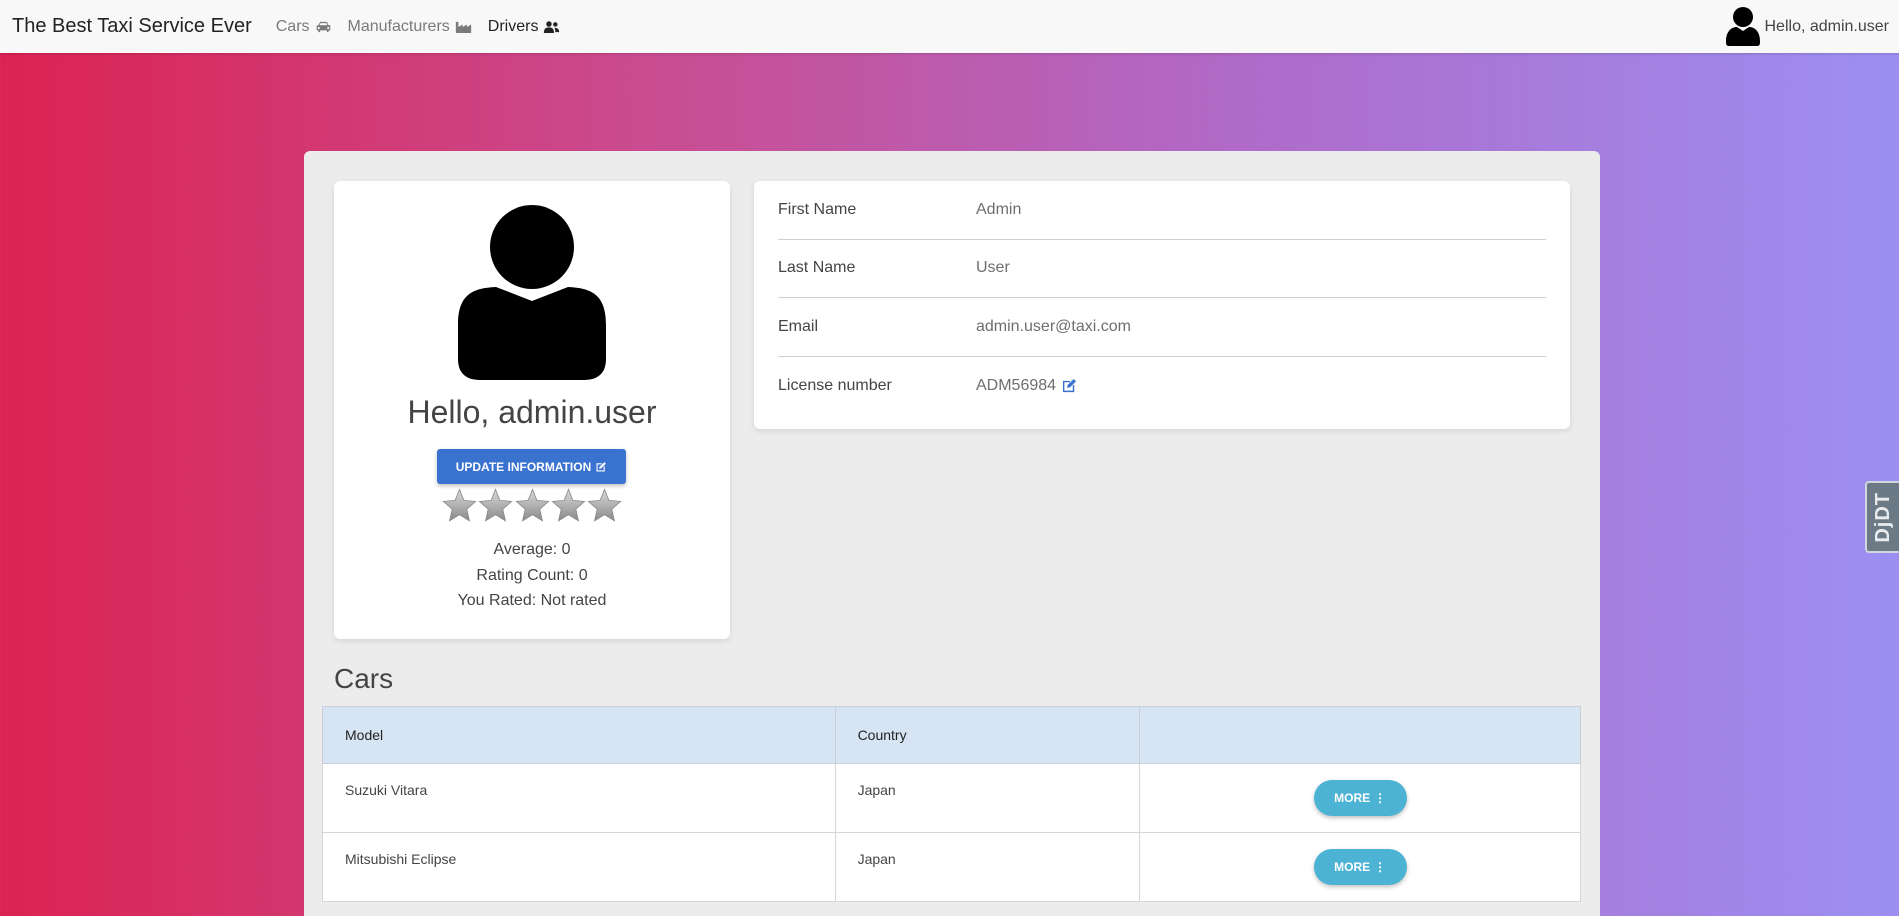 The height and width of the screenshot is (916, 1899). I want to click on table-header-row: Model Country, so click(951, 735).